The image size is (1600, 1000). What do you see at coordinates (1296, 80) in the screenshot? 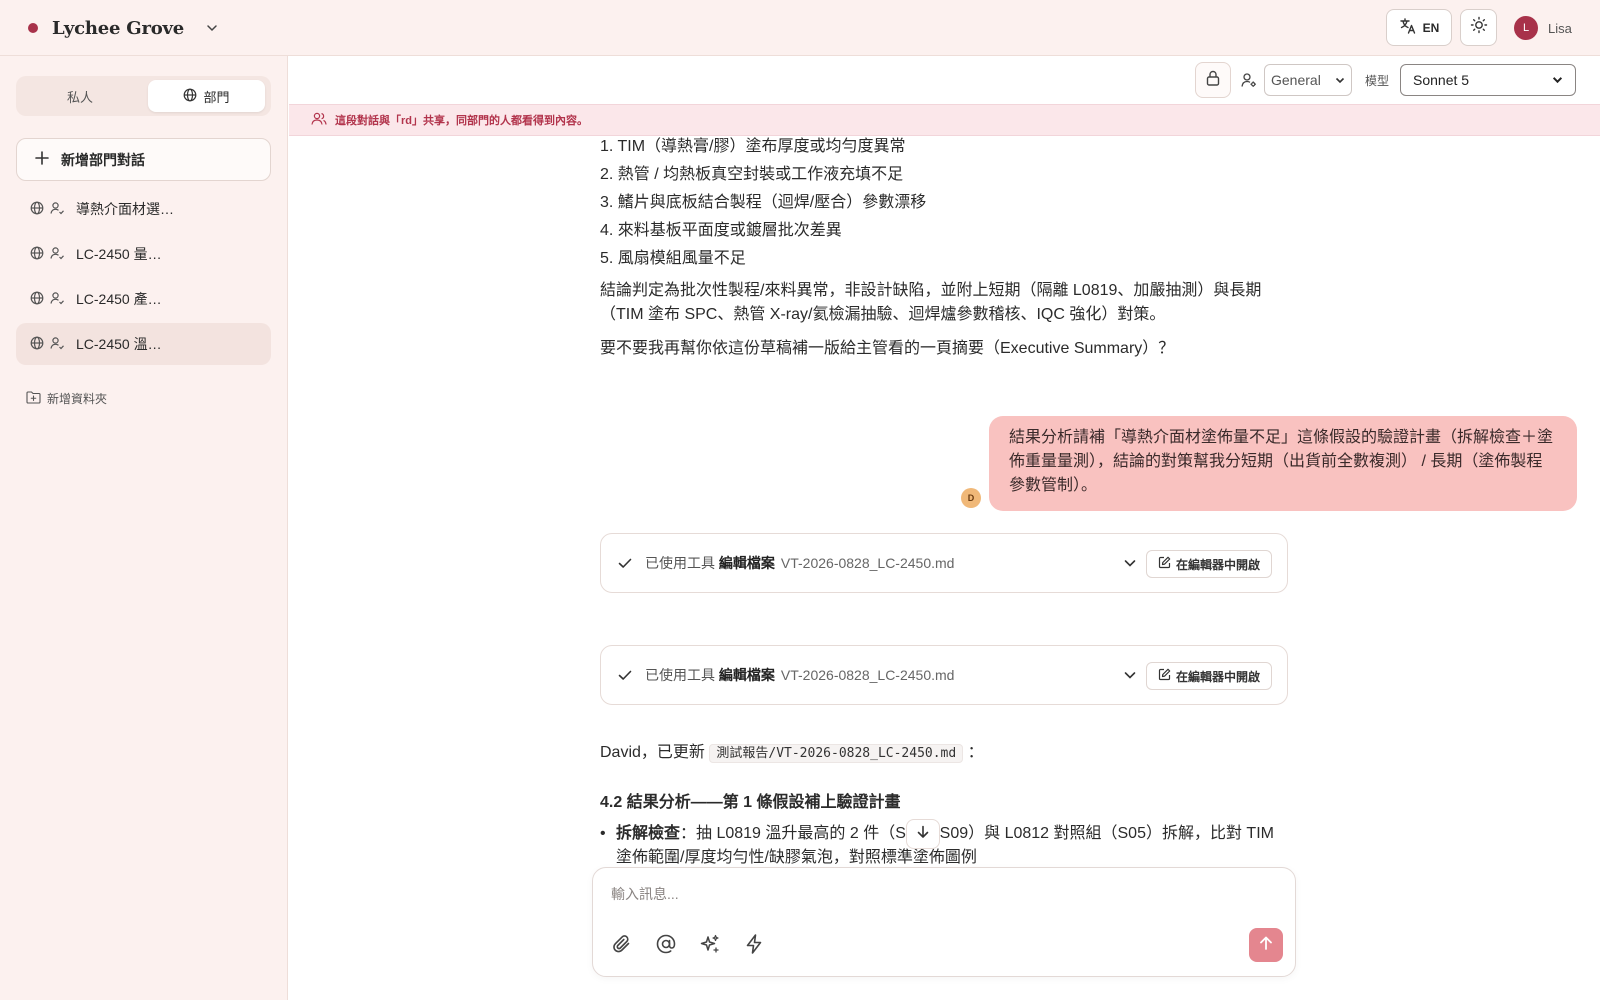
I see `persona-value: General` at bounding box center [1296, 80].